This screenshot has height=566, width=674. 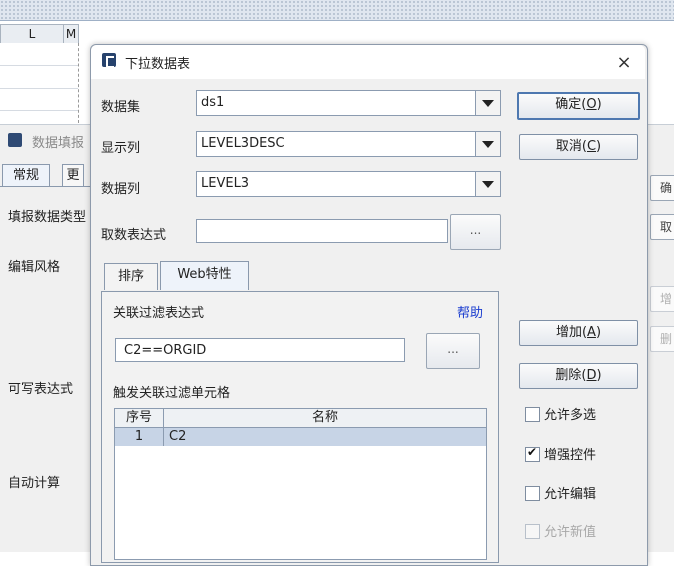 What do you see at coordinates (26, 175) in the screenshot?
I see `tab-general: 常规` at bounding box center [26, 175].